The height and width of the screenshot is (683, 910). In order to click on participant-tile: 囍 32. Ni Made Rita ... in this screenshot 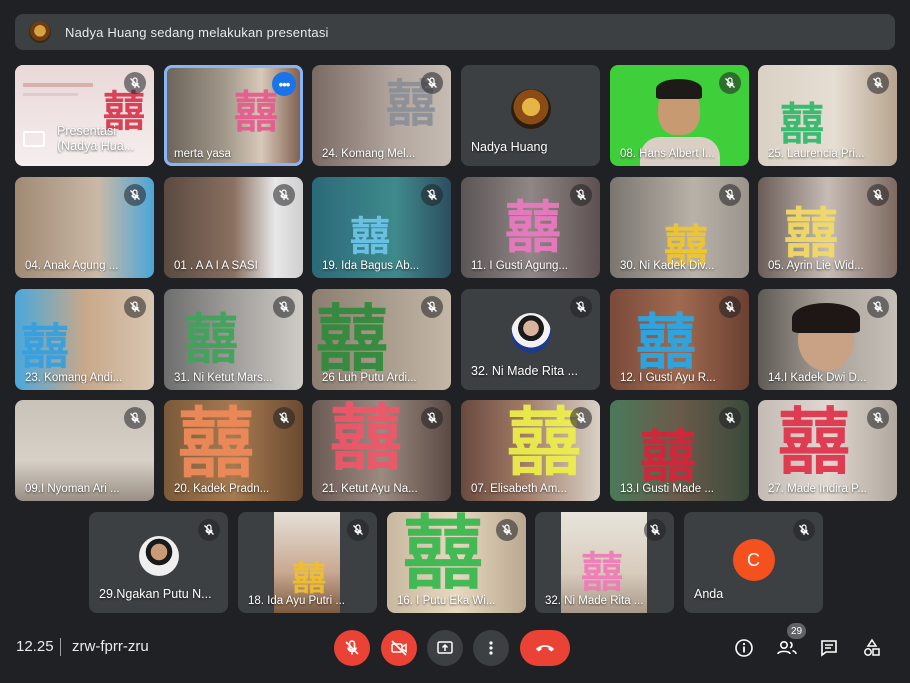, I will do `click(604, 562)`.